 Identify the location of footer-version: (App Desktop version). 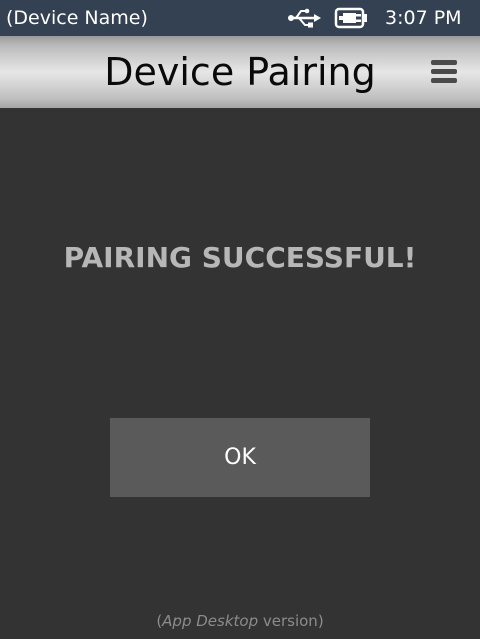
(240, 621).